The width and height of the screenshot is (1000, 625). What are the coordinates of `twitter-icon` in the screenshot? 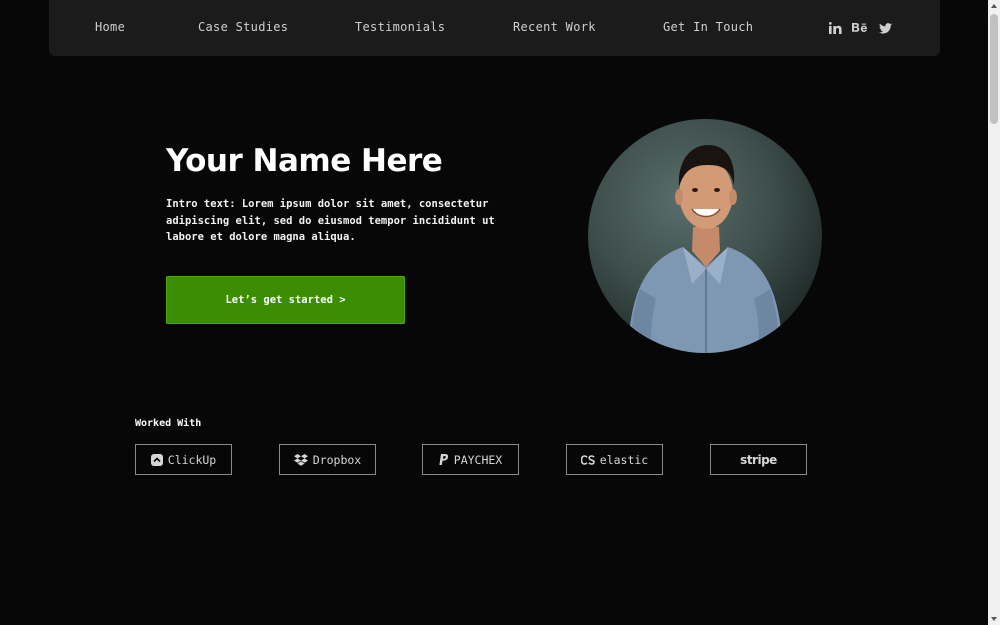 It's located at (885, 28).